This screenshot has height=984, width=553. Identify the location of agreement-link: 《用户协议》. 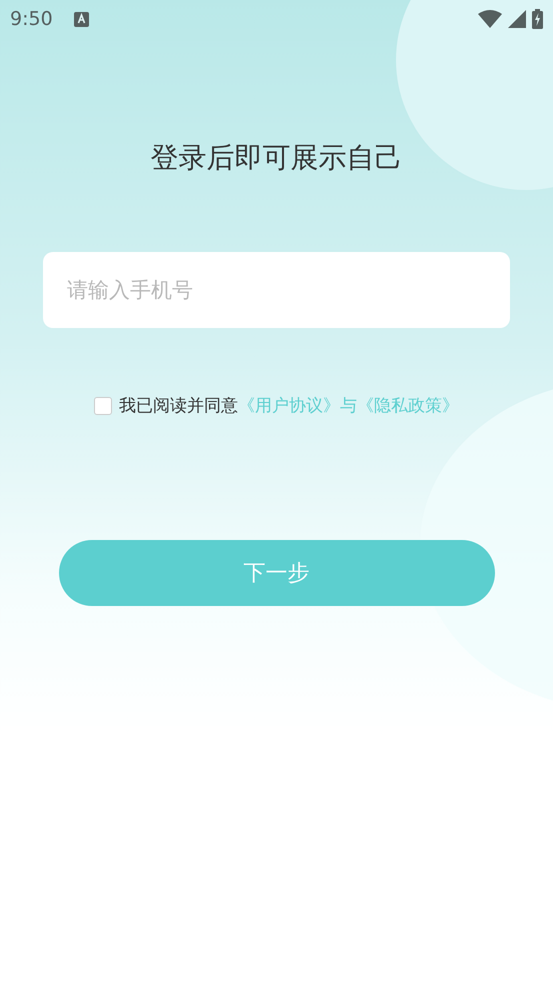
(289, 405).